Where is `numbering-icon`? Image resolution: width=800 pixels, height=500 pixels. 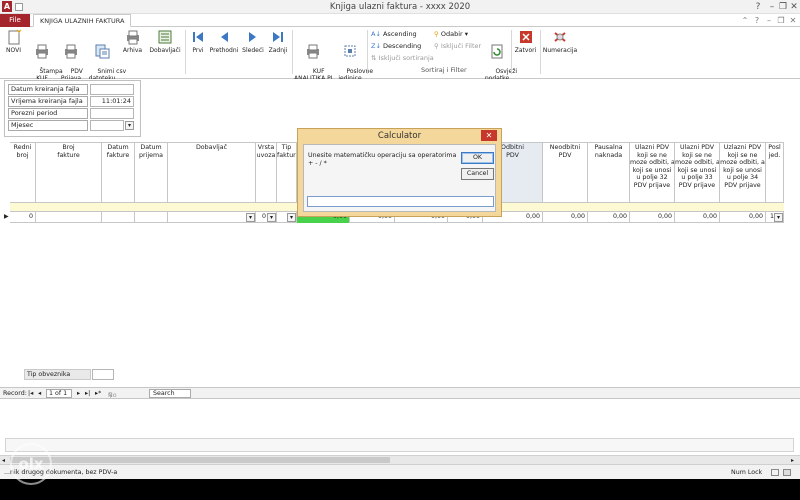
numbering-icon is located at coordinates (560, 37).